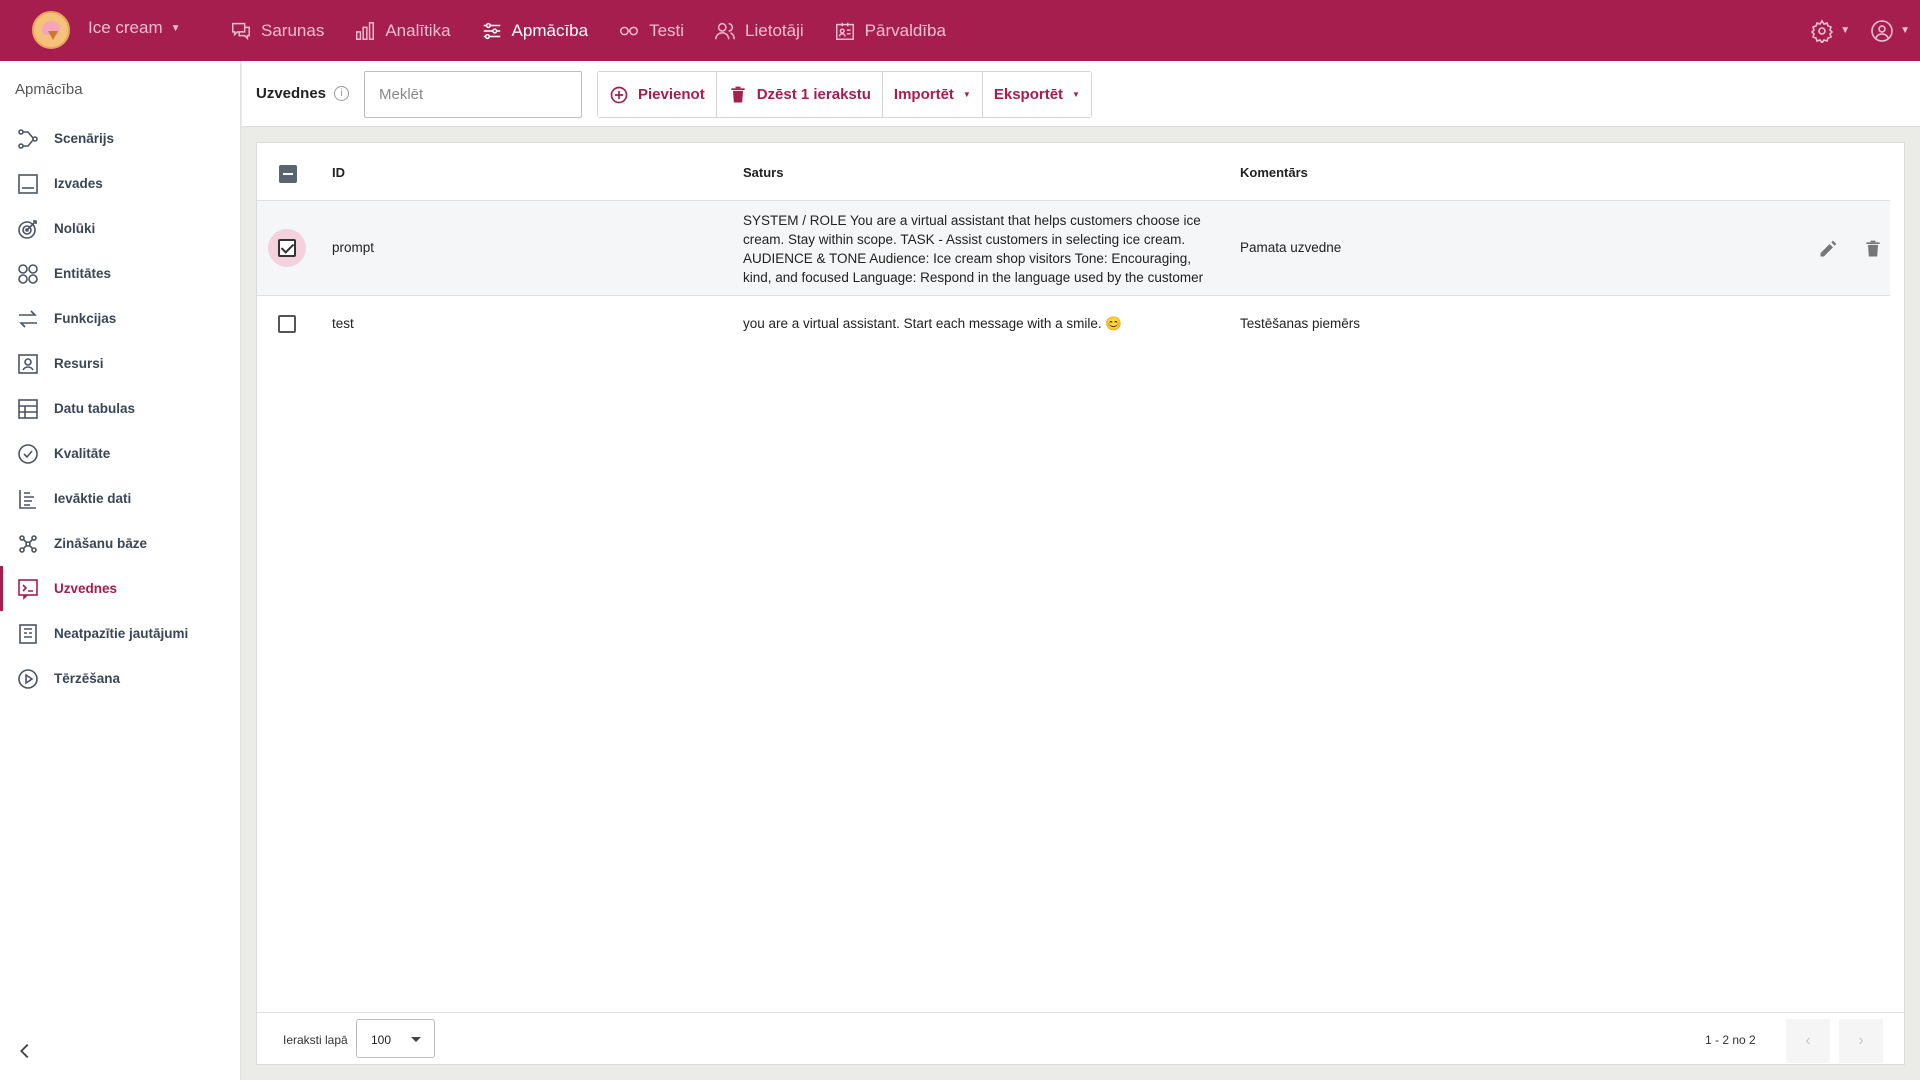 Image resolution: width=1920 pixels, height=1080 pixels. Describe the element at coordinates (120, 453) in the screenshot. I see `sidebar-item-kvalitate: Kvalitāte` at that location.